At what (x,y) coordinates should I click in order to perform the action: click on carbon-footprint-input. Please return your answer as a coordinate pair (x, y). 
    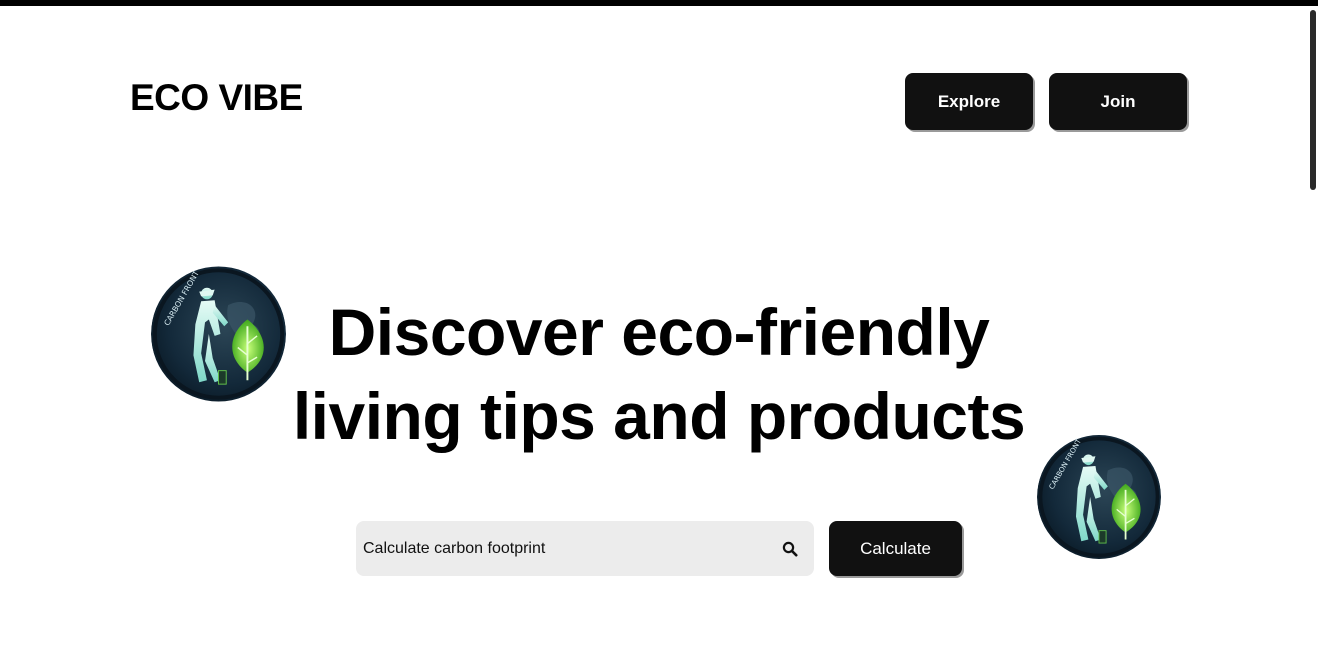
    Looking at the image, I should click on (563, 548).